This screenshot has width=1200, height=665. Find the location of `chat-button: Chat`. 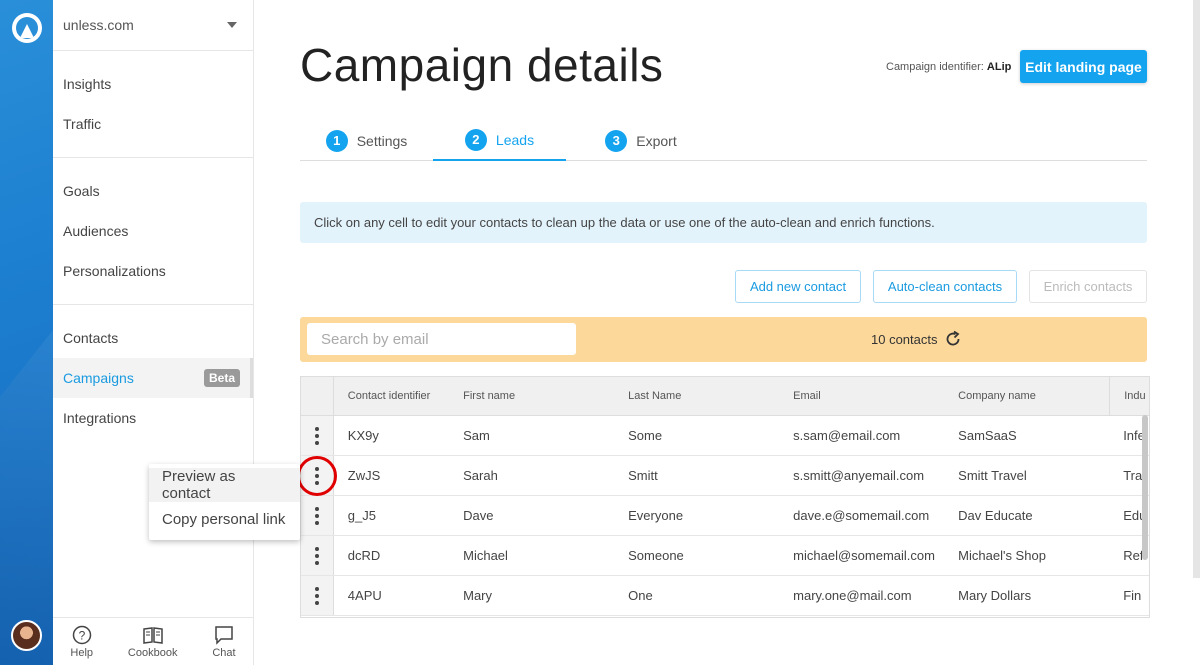

chat-button: Chat is located at coordinates (224, 642).